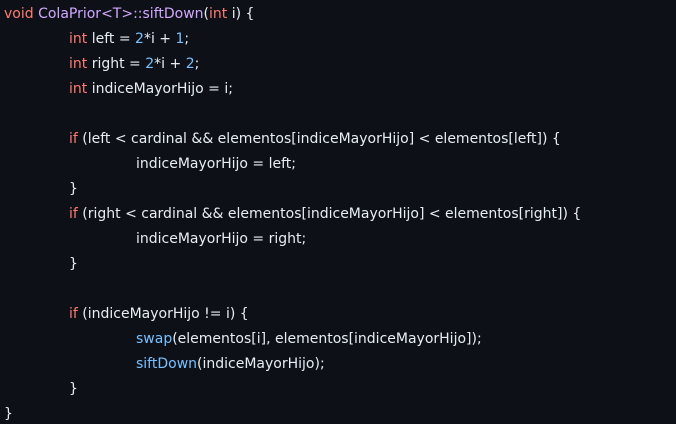 The height and width of the screenshot is (424, 676). What do you see at coordinates (216, 164) in the screenshot?
I see `code-token: indiceMayorHijo = left;` at bounding box center [216, 164].